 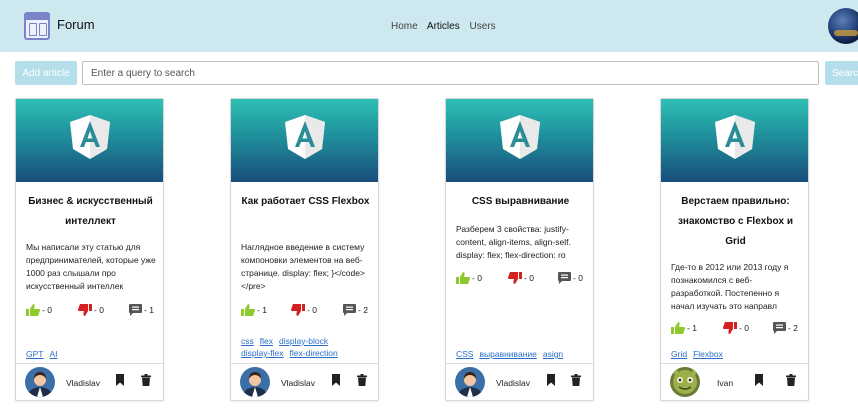 What do you see at coordinates (553, 354) in the screenshot?
I see `tag-link: asign` at bounding box center [553, 354].